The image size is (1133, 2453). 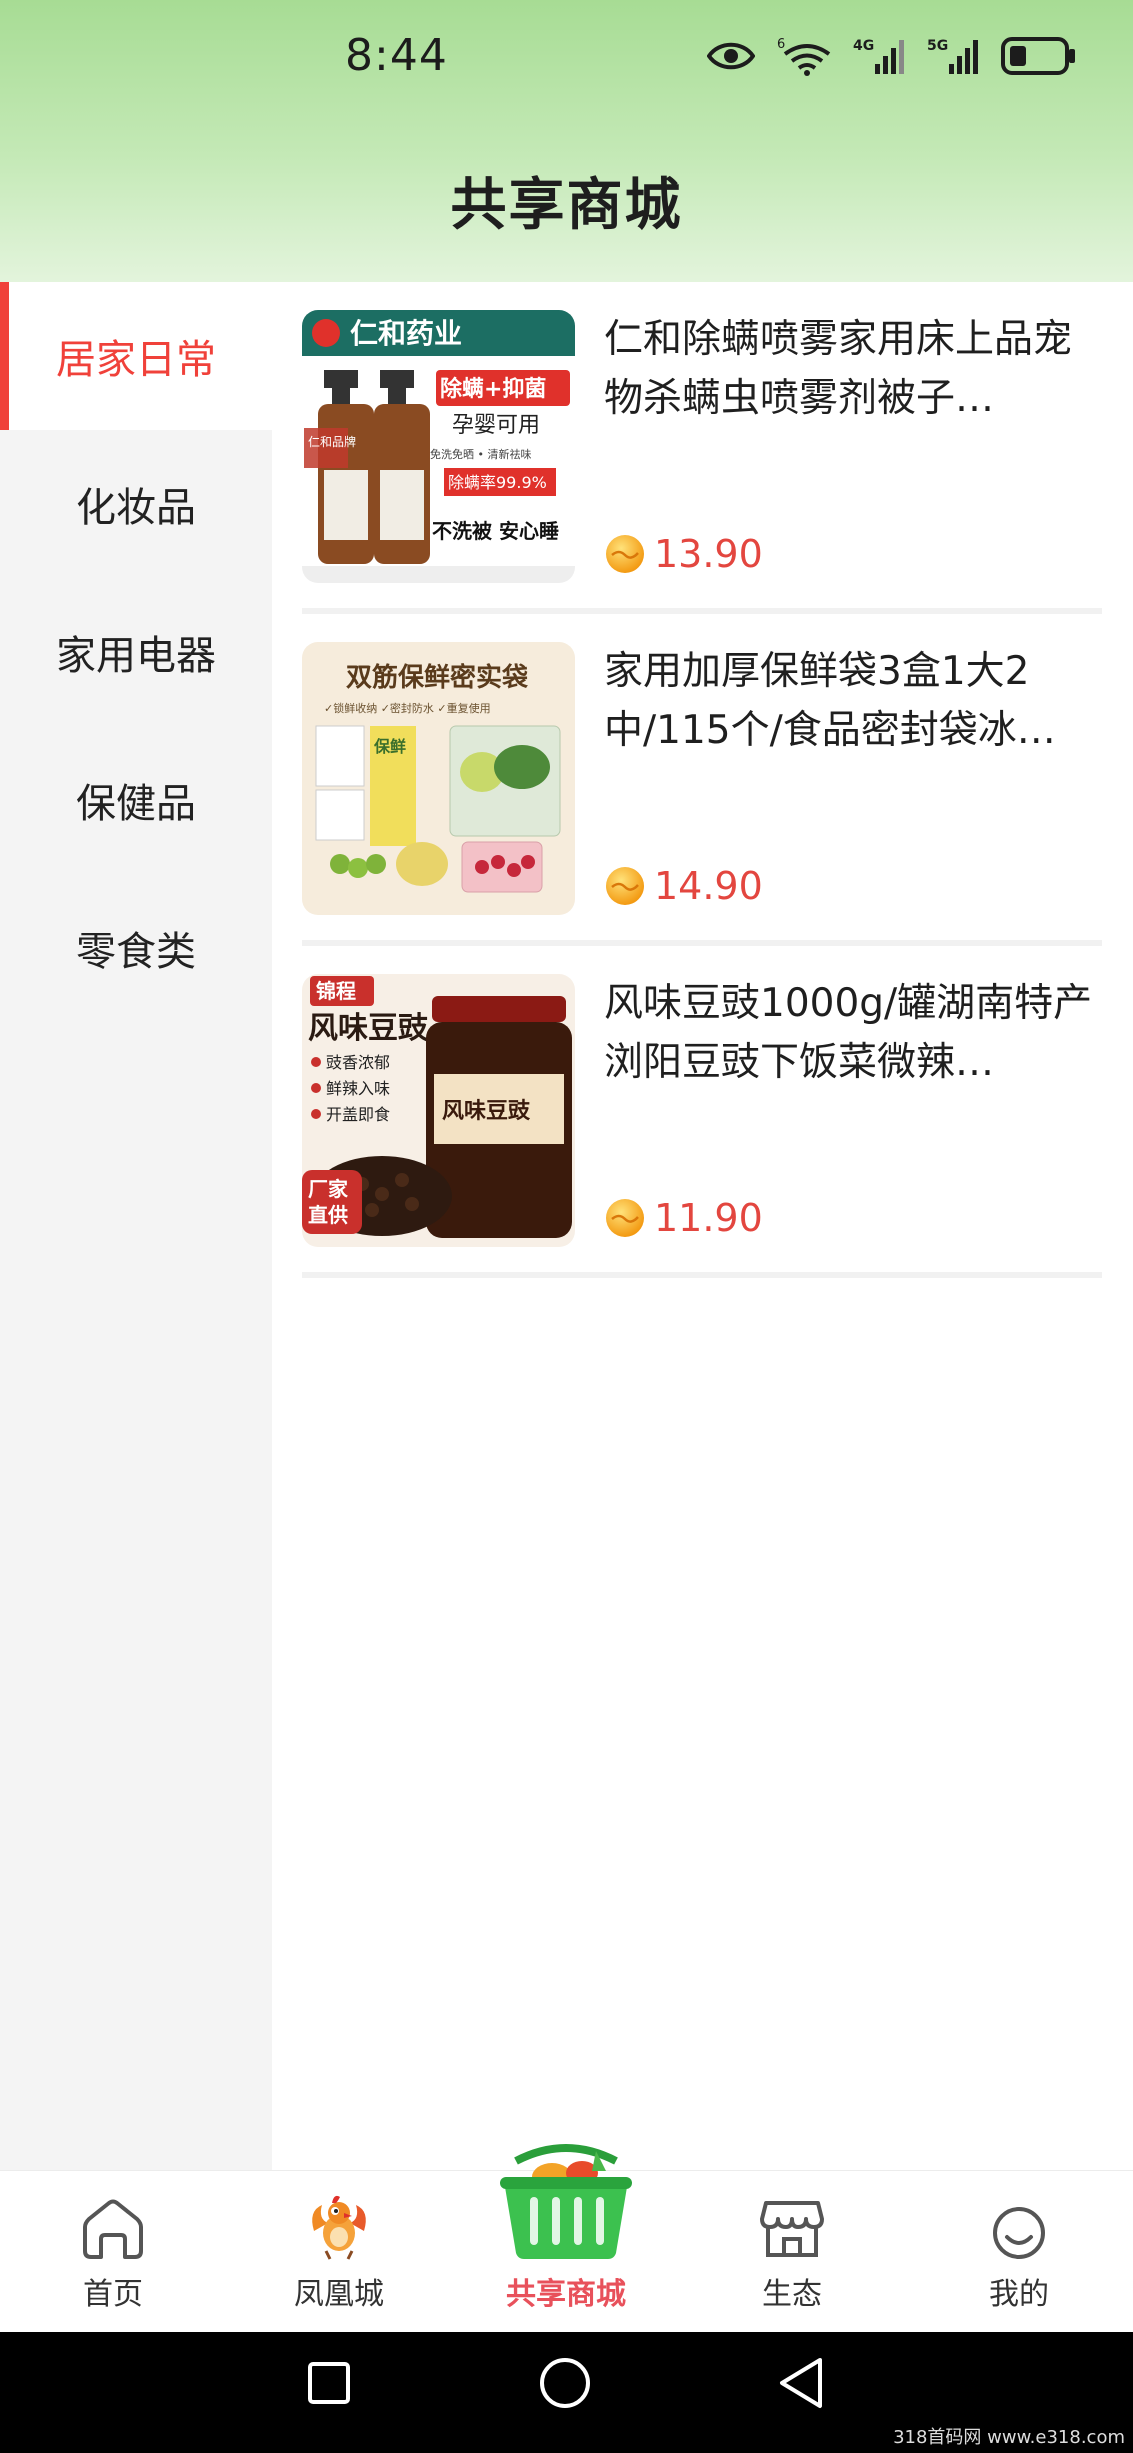 I want to click on side-tag: 仁和品牌, so click(x=332, y=442).